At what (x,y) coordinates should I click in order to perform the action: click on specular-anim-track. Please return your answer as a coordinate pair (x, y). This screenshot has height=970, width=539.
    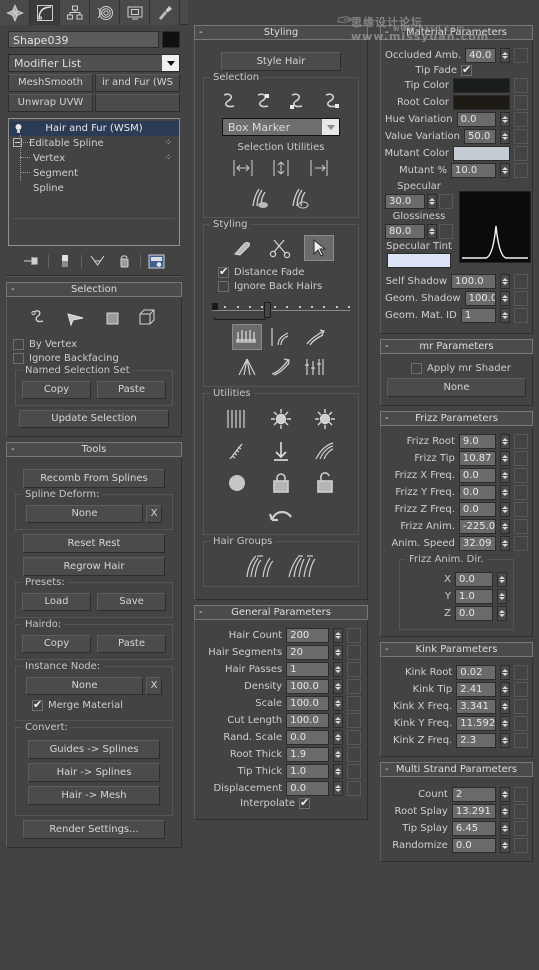
    Looking at the image, I should click on (446, 201).